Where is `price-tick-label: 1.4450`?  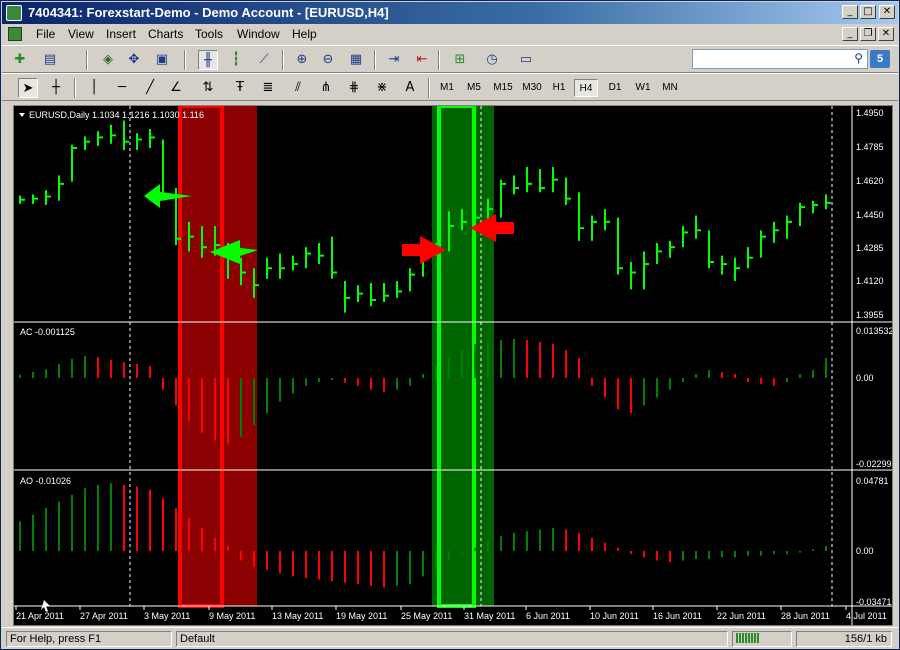
price-tick-label: 1.4450 is located at coordinates (870, 215).